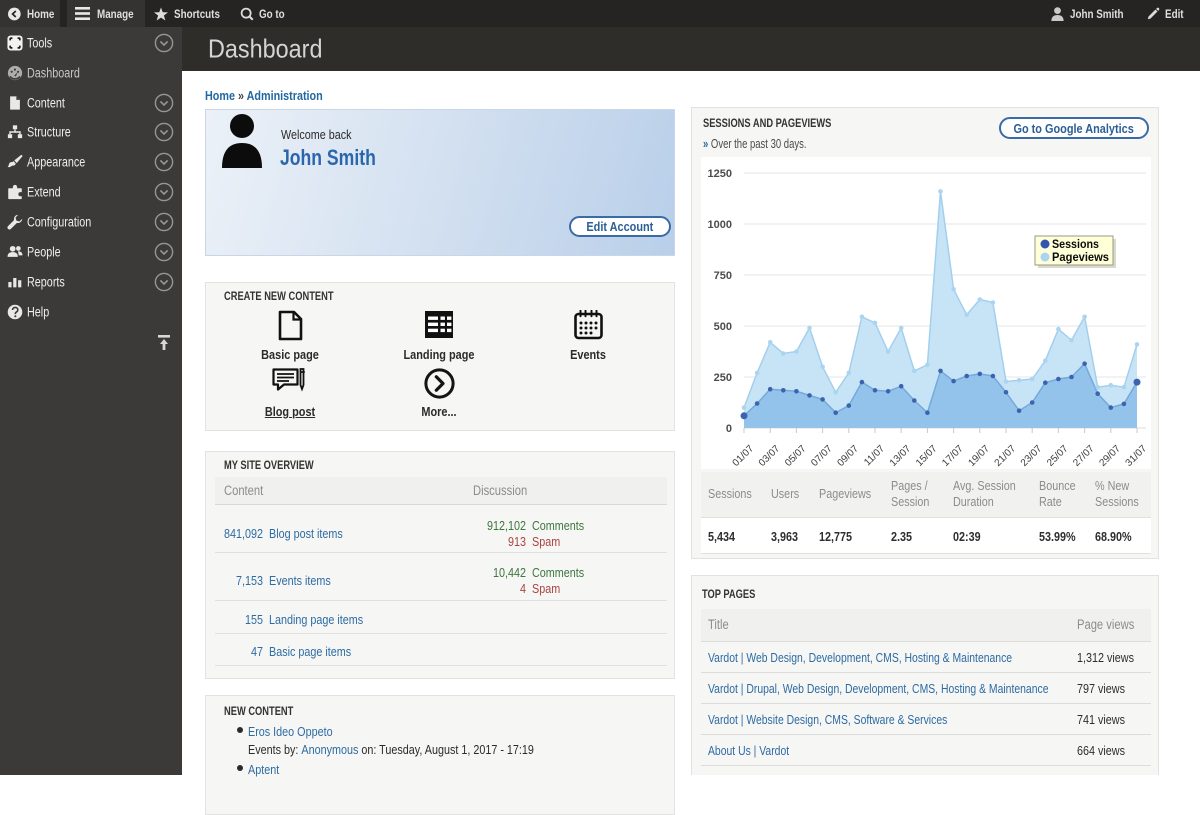  Describe the element at coordinates (1080, 257) in the screenshot. I see `svg-text: Pageviews` at that location.